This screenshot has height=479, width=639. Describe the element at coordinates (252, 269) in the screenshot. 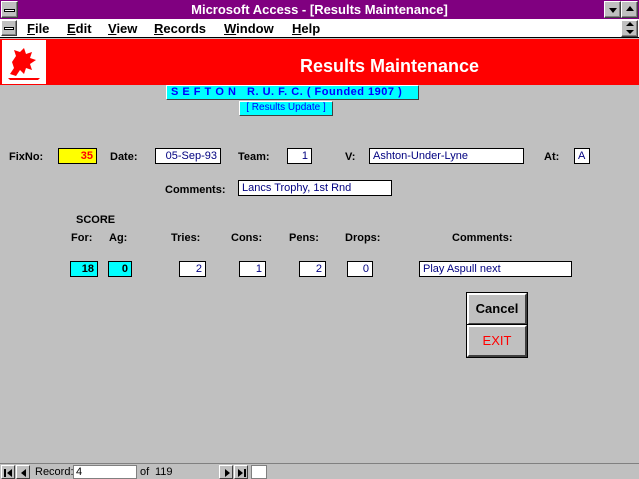

I see `cons-field: 1` at that location.